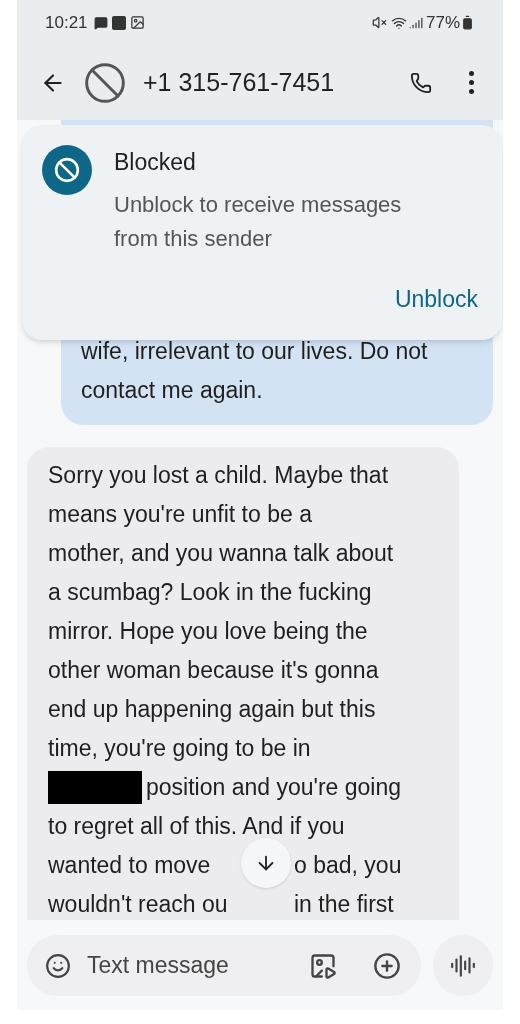  I want to click on more-icon, so click(471, 82).